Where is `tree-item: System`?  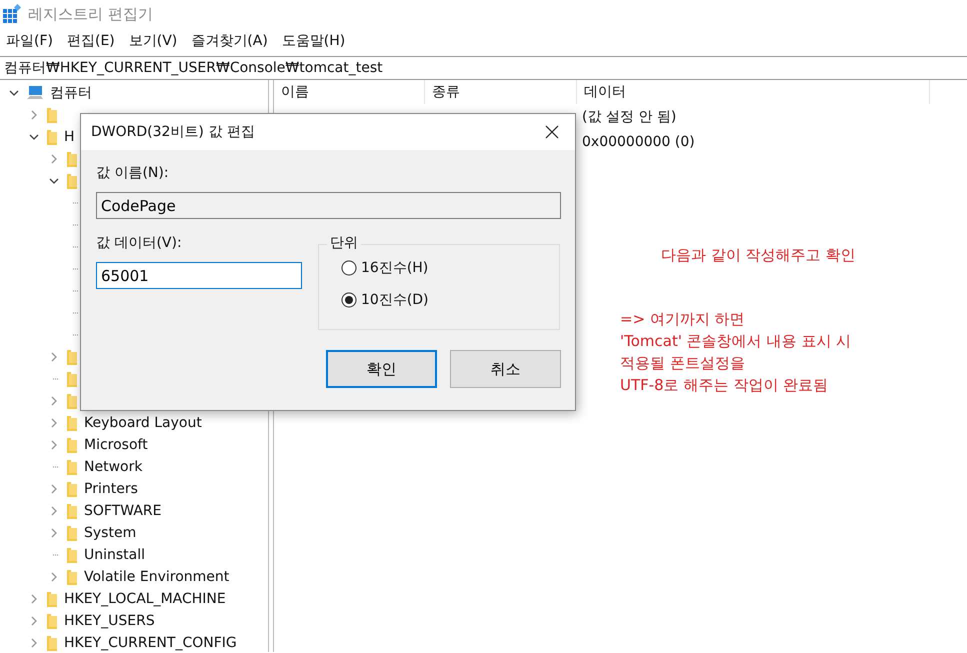
tree-item: System is located at coordinates (110, 533).